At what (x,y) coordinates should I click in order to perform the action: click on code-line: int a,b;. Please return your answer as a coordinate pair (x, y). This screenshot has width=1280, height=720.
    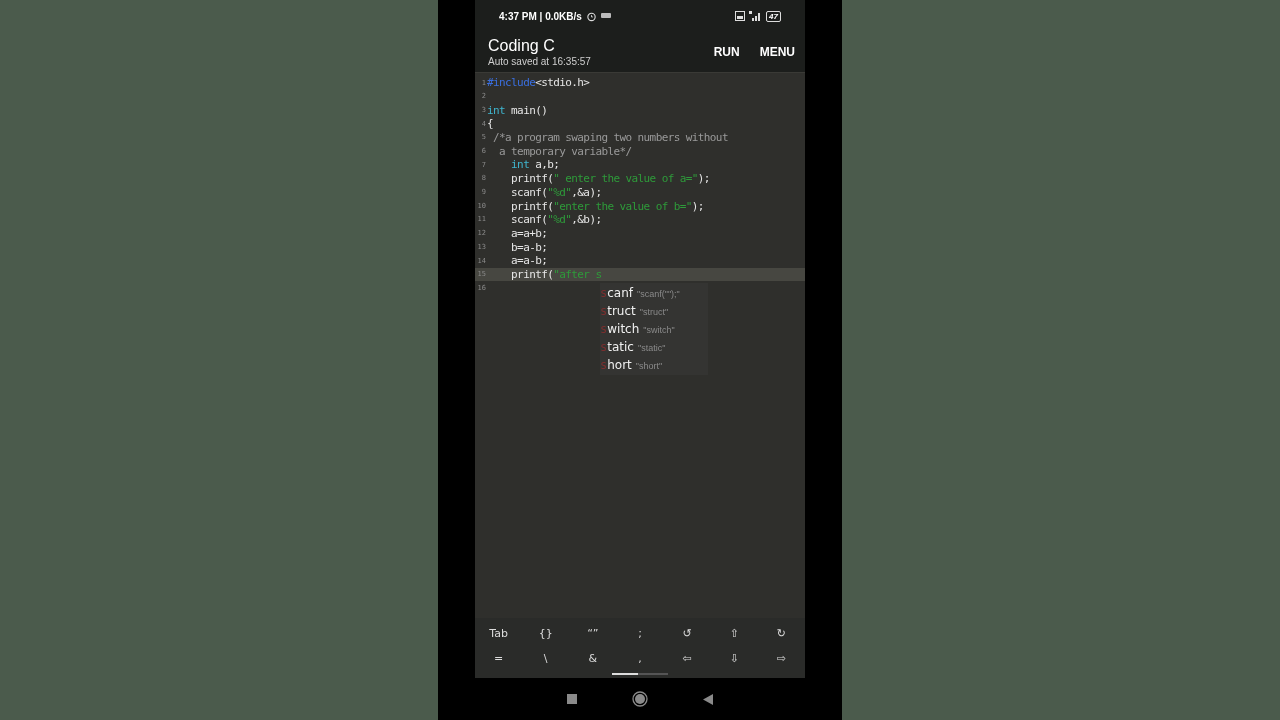
    Looking at the image, I should click on (535, 165).